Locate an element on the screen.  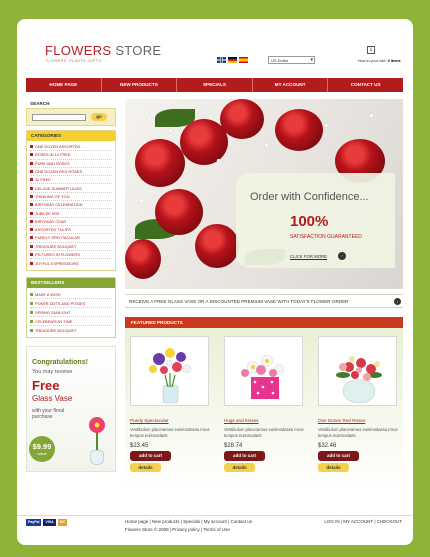
category-item: Thinking of You is located at coordinates (71, 197).